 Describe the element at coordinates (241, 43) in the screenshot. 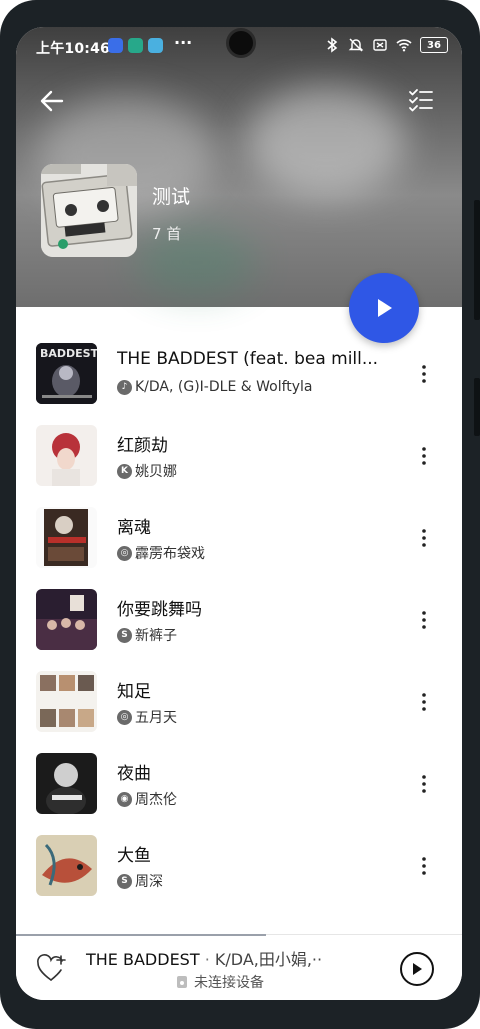

I see `front-camera` at that location.